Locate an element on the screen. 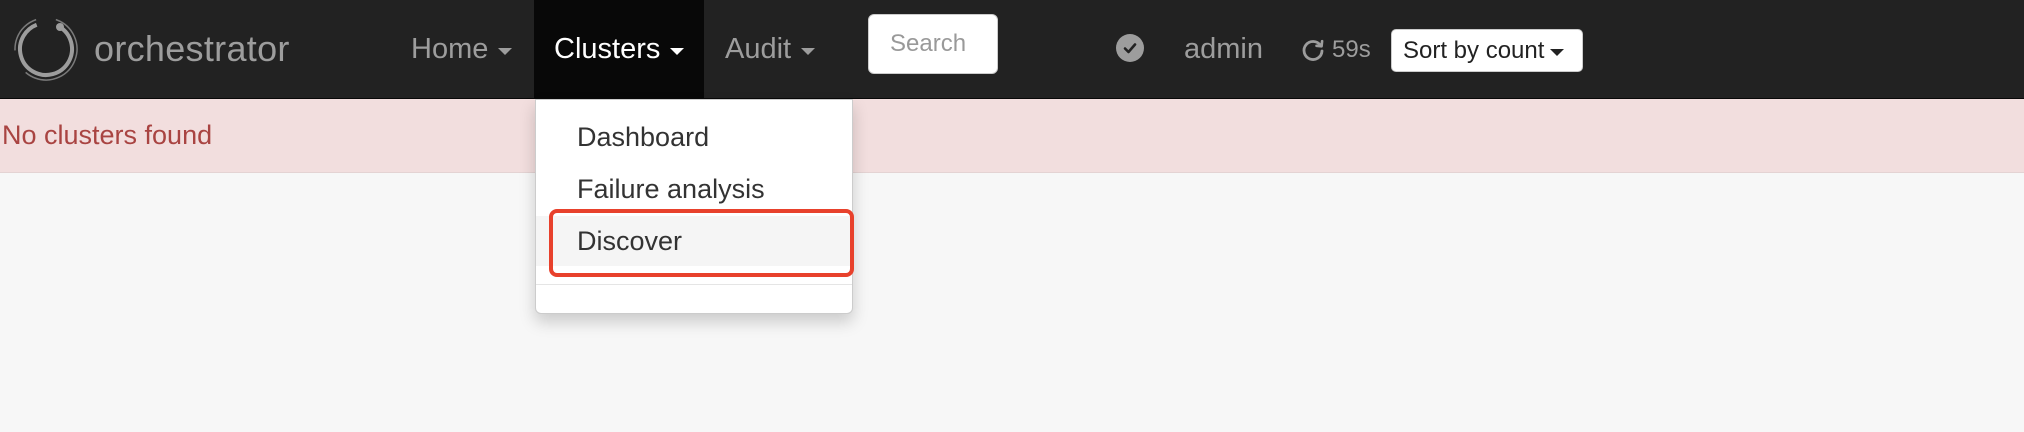 Image resolution: width=2024 pixels, height=432 pixels. menu-divider is located at coordinates (694, 284).